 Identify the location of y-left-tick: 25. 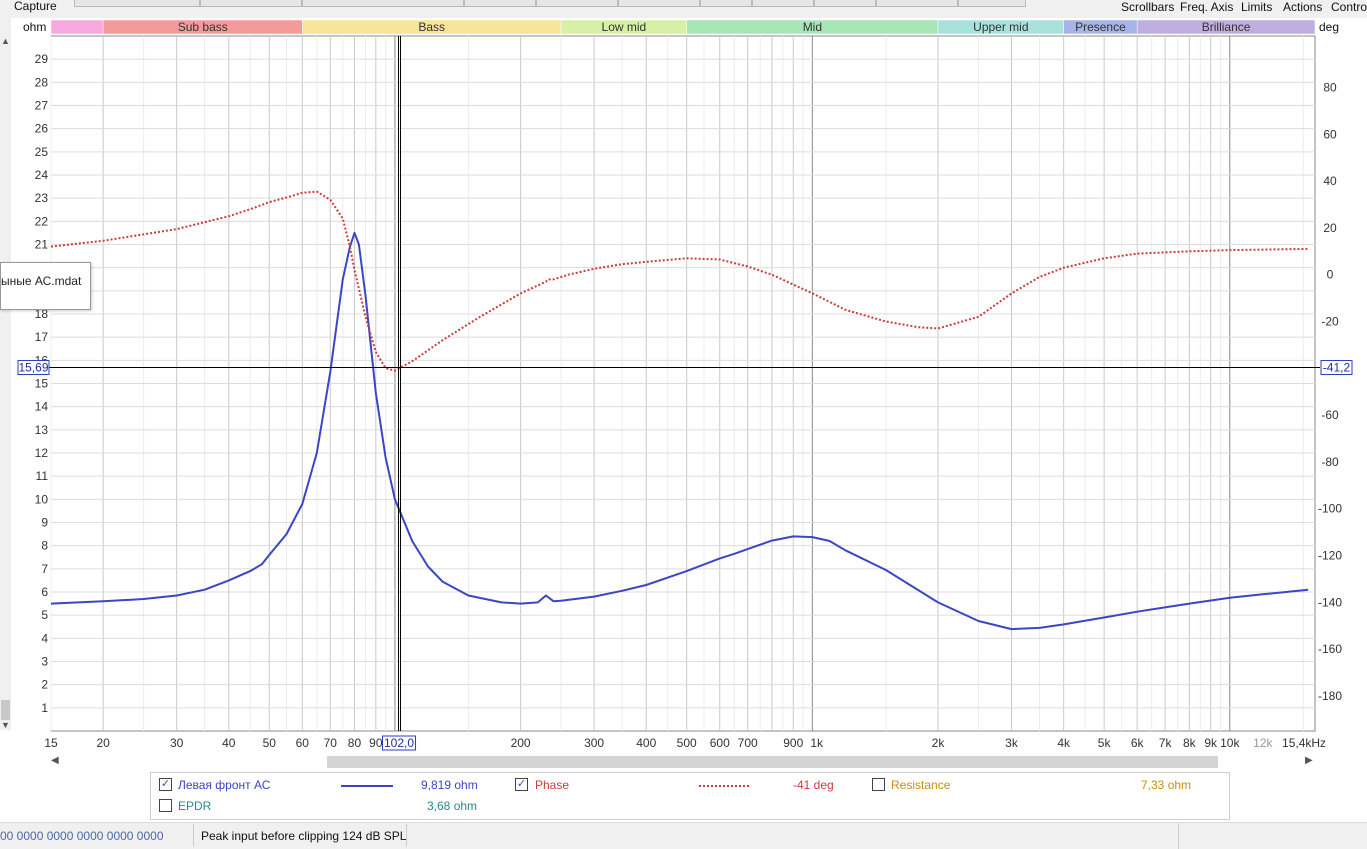
(42, 152).